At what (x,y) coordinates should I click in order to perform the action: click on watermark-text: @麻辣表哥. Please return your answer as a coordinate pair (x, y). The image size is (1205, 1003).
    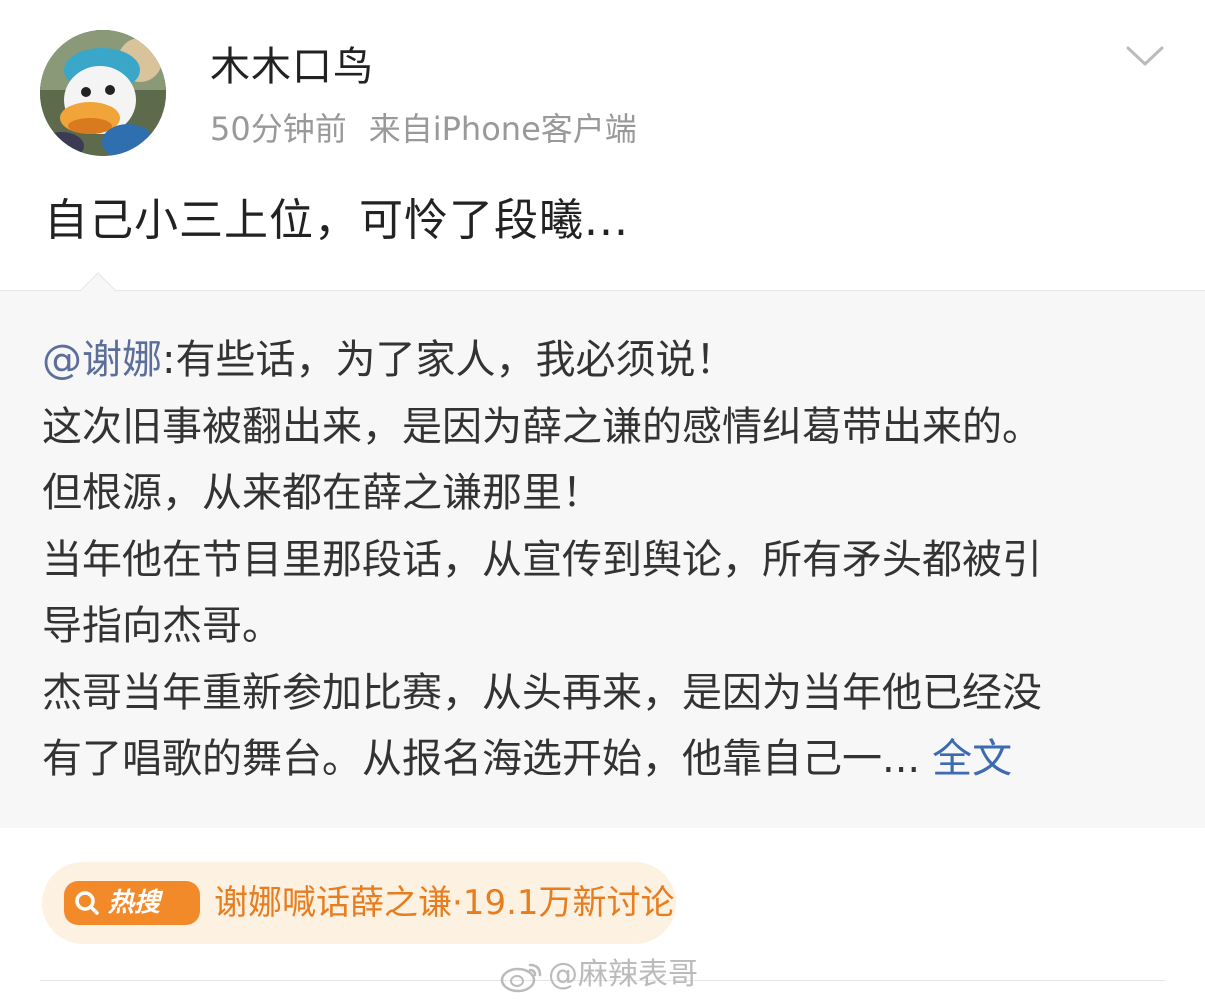
    Looking at the image, I should click on (623, 974).